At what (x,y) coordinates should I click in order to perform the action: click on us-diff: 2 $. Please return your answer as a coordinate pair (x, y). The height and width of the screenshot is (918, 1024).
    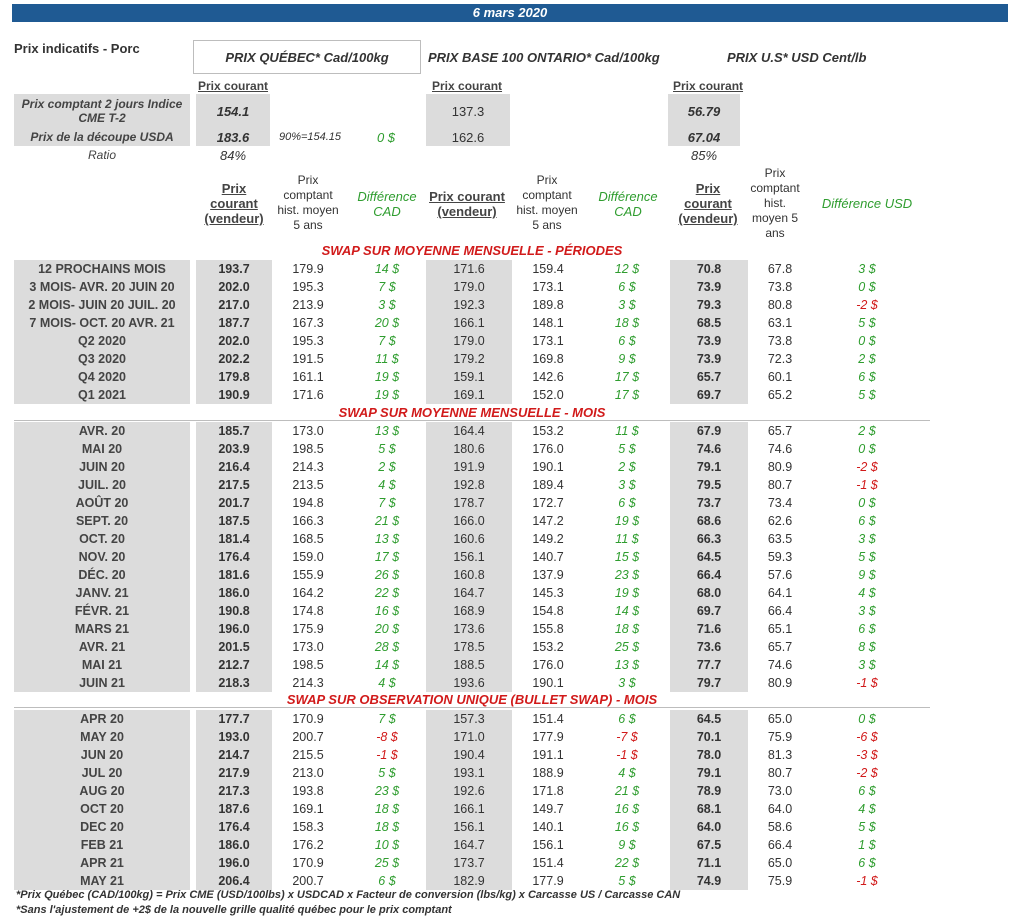
    Looking at the image, I should click on (867, 359).